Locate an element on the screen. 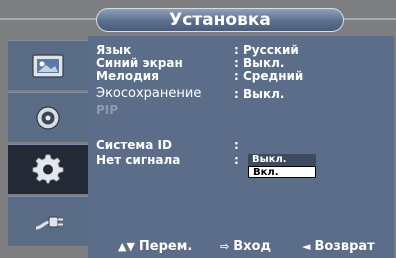 The width and height of the screenshot is (396, 258). footer-enter-label: Вход is located at coordinates (252, 246).